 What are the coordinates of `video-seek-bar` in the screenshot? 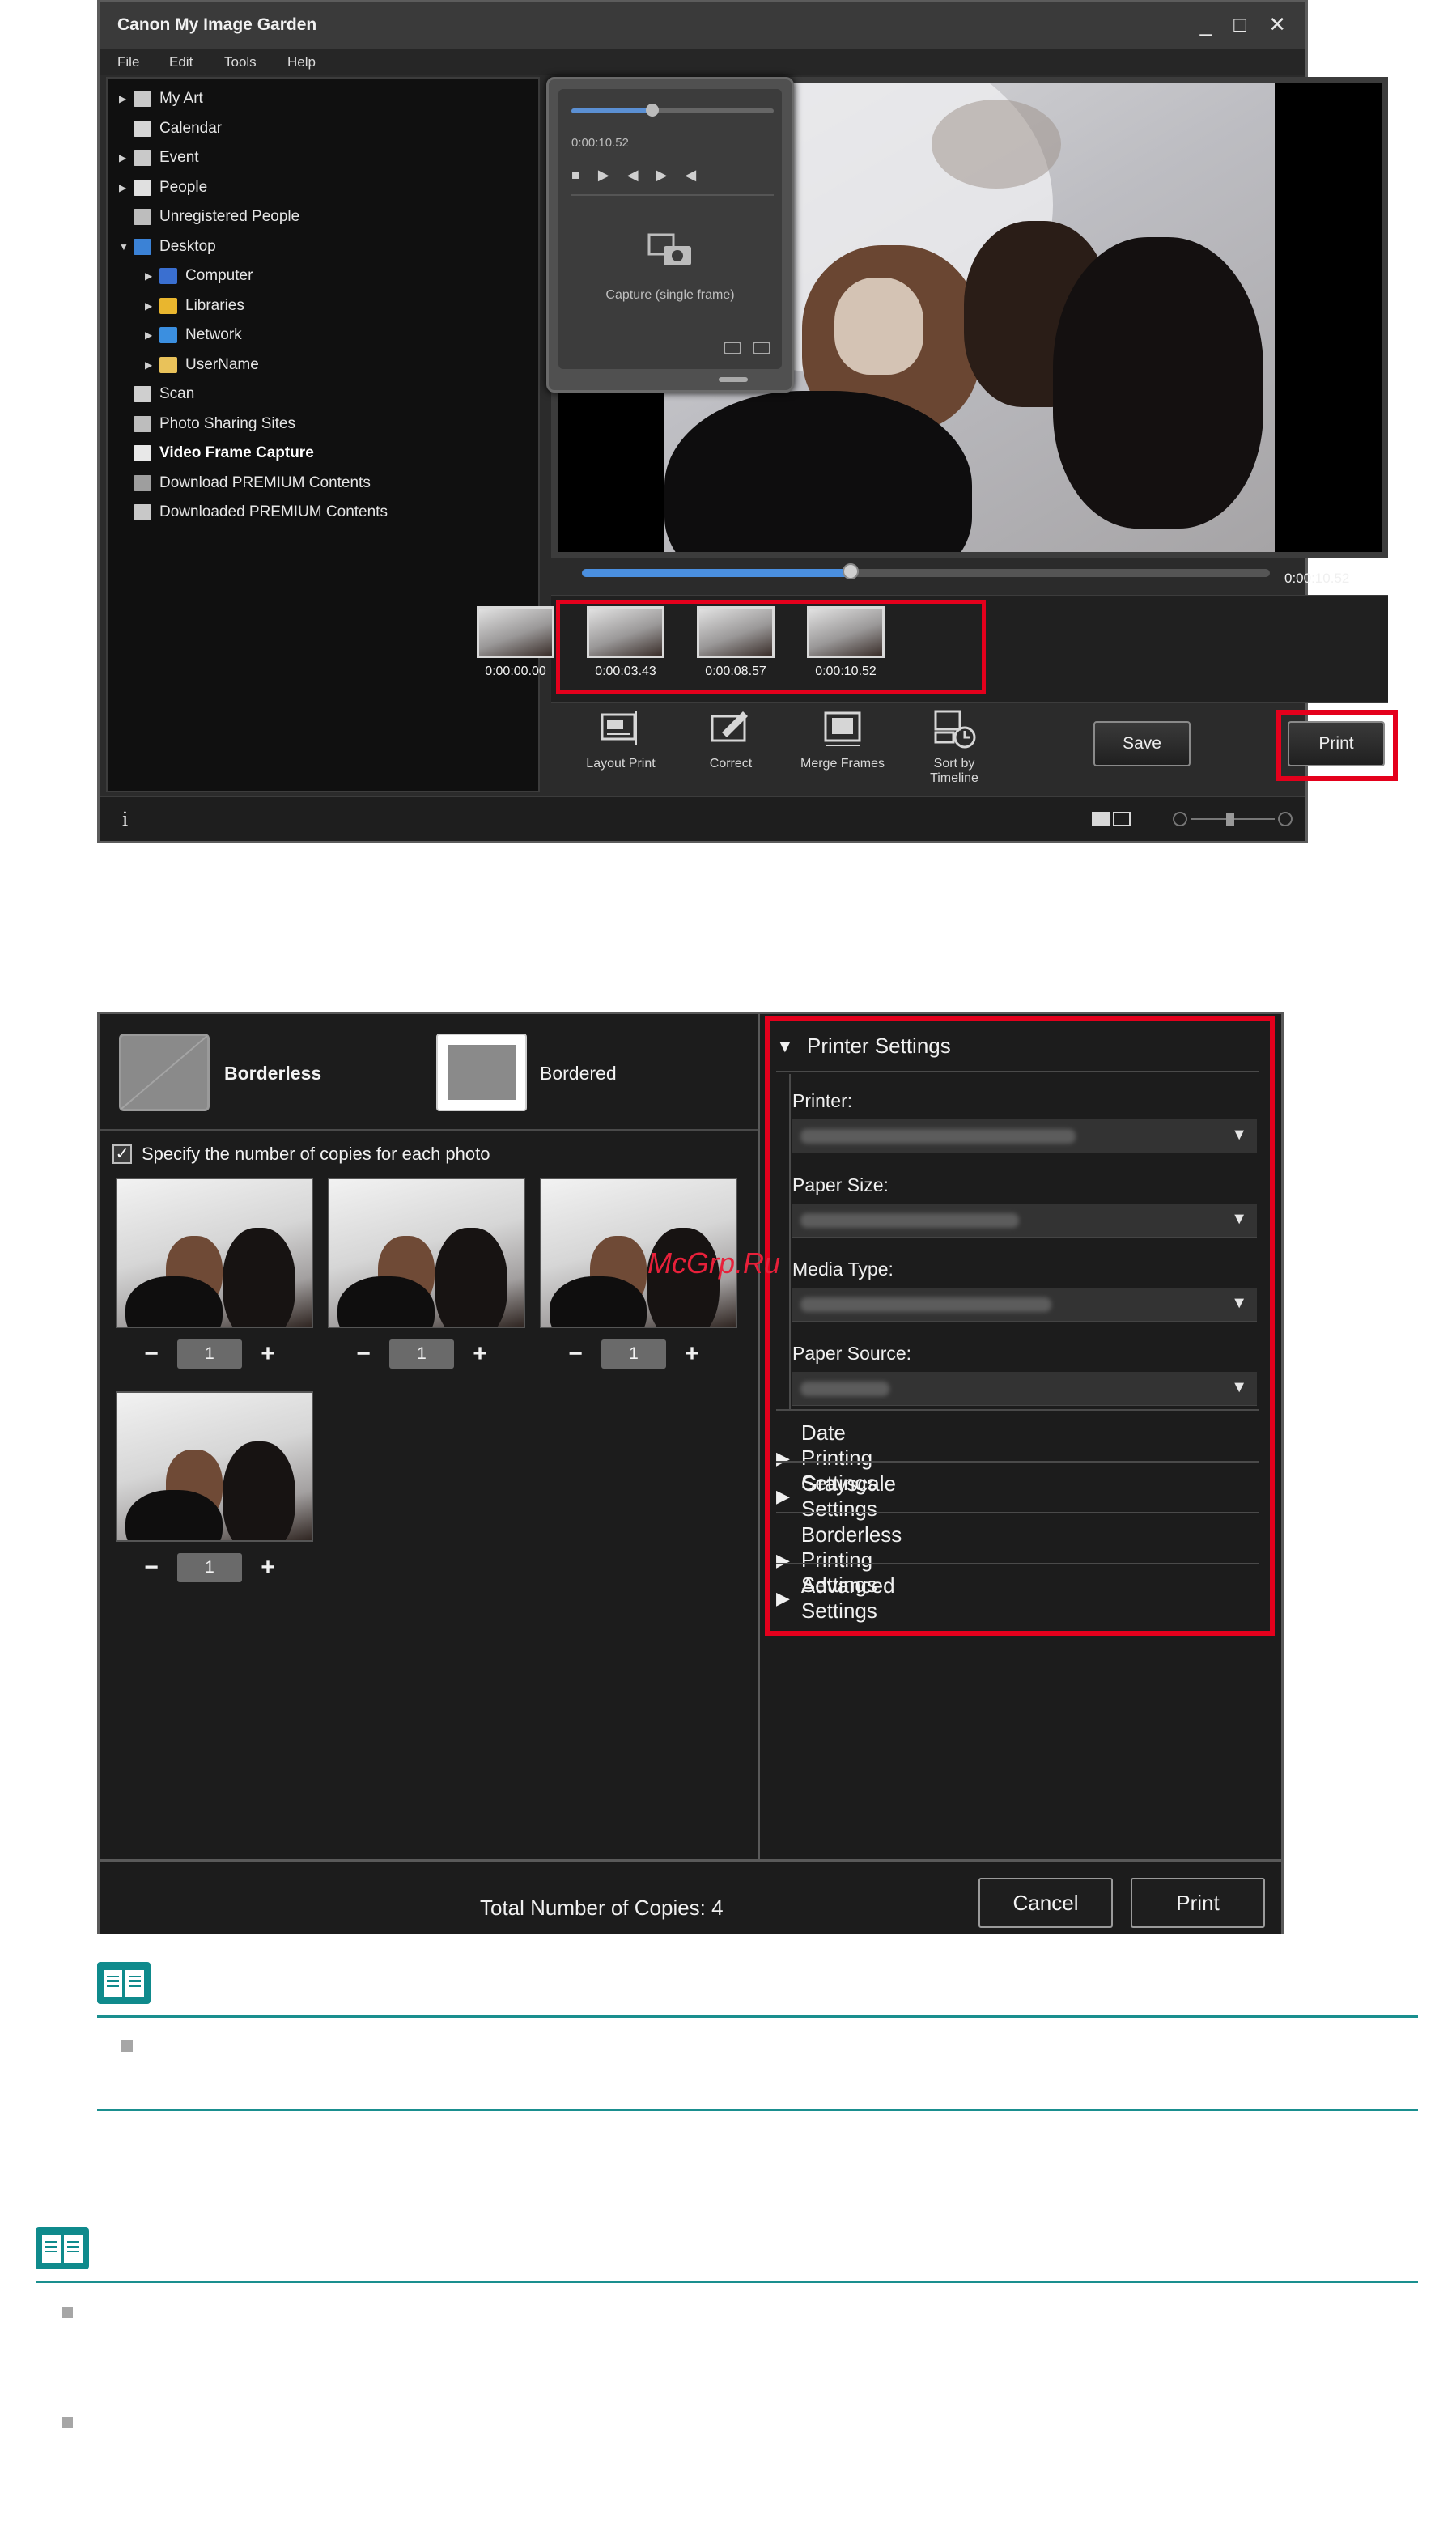 It's located at (926, 571).